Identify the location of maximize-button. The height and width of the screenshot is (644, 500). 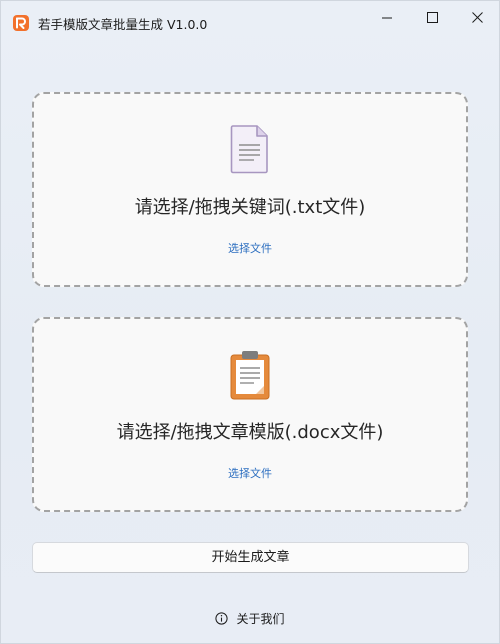
(433, 18).